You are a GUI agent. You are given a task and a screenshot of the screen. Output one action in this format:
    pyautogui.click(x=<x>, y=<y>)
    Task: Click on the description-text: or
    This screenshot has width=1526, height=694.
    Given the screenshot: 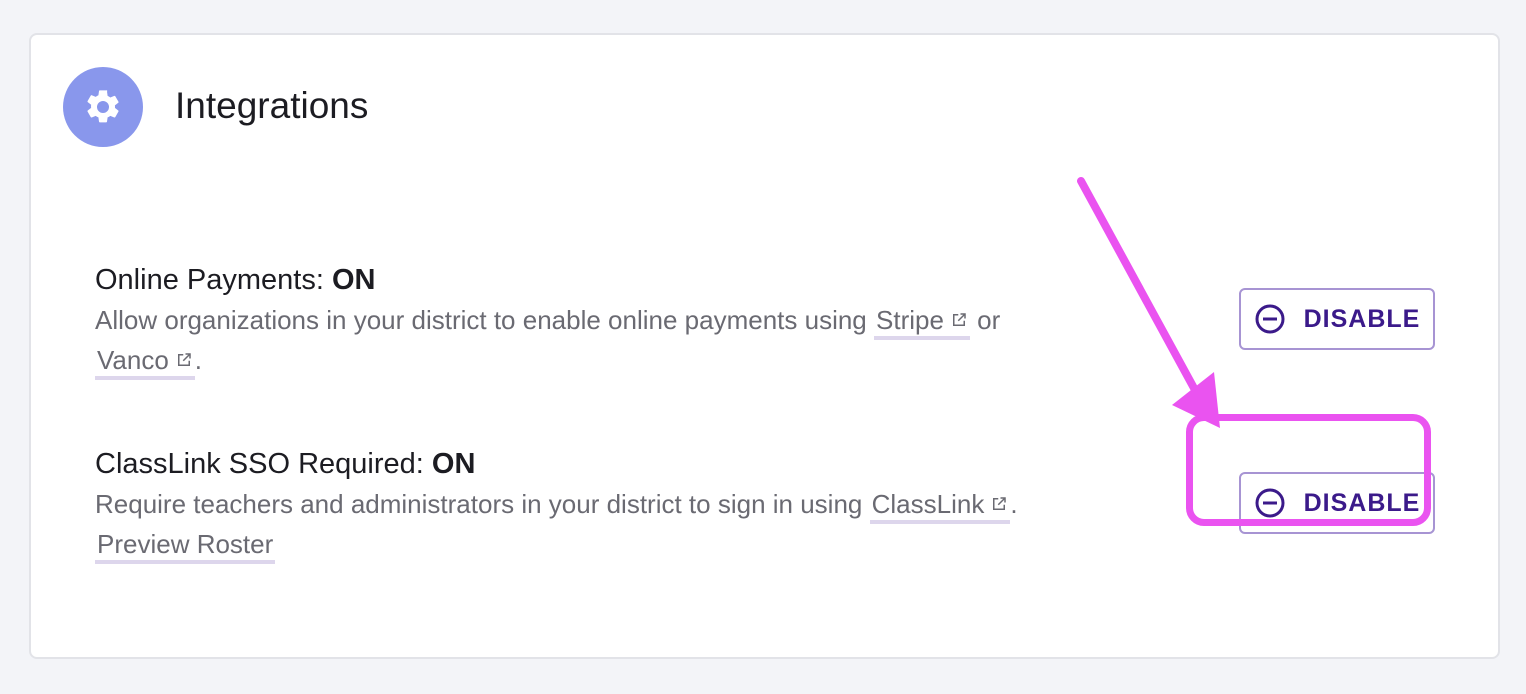 What is the action you would take?
    pyautogui.click(x=989, y=320)
    